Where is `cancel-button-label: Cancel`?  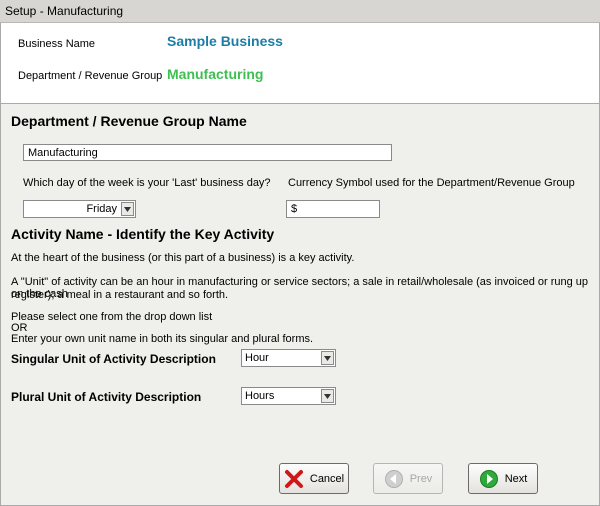
cancel-button-label: Cancel is located at coordinates (327, 478).